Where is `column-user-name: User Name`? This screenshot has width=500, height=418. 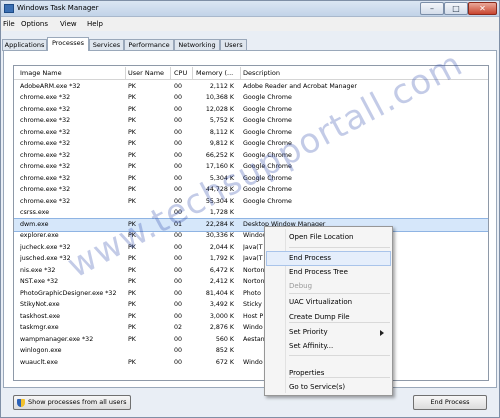
column-user-name: User Name is located at coordinates (146, 73).